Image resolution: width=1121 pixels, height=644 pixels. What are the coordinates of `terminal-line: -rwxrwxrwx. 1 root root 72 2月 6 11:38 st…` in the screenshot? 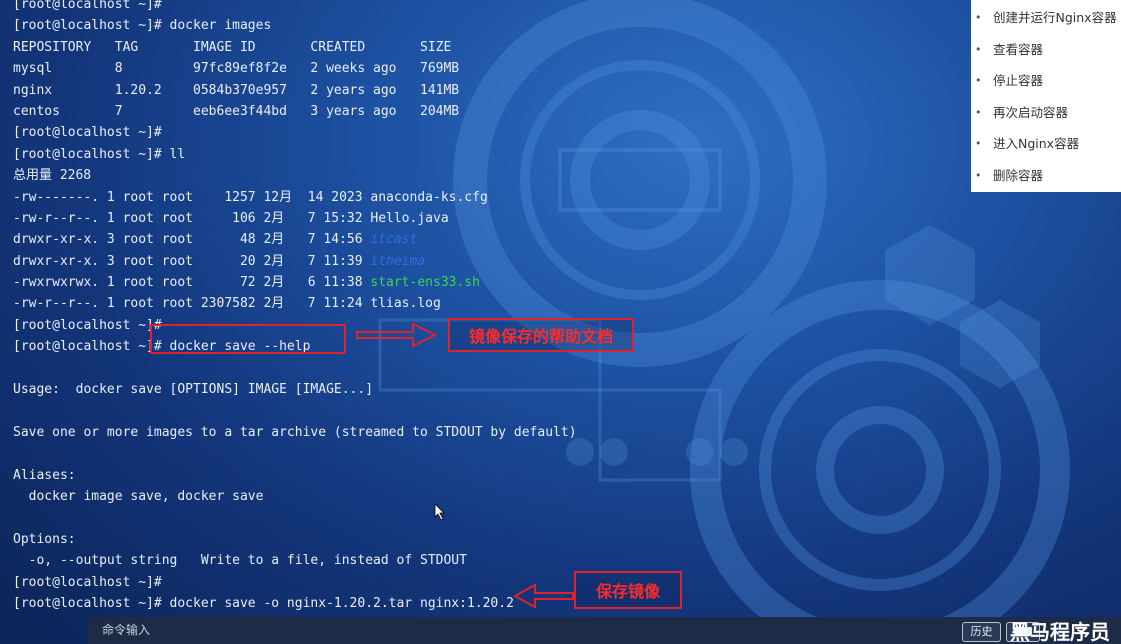 It's located at (493, 282).